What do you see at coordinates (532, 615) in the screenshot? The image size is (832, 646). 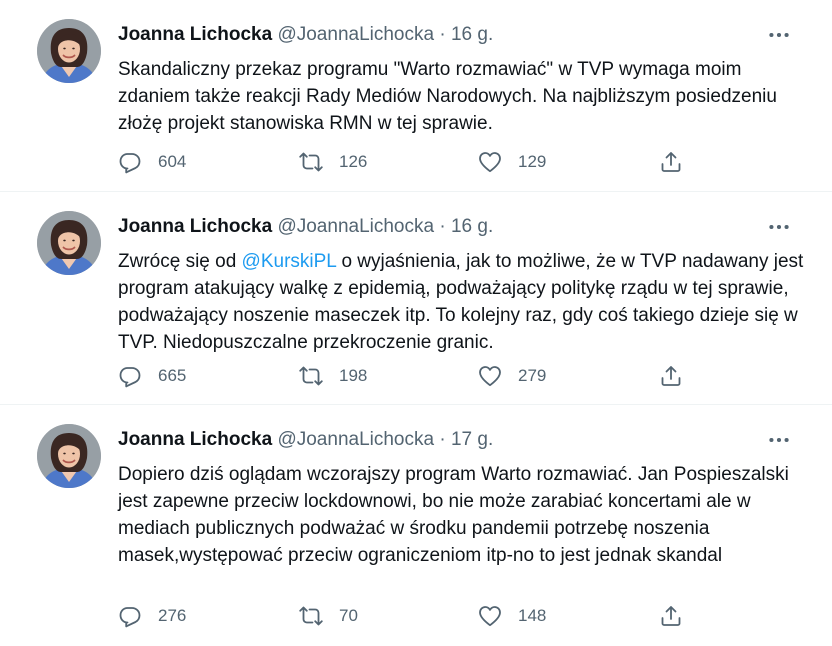 I see `like-count: 148` at bounding box center [532, 615].